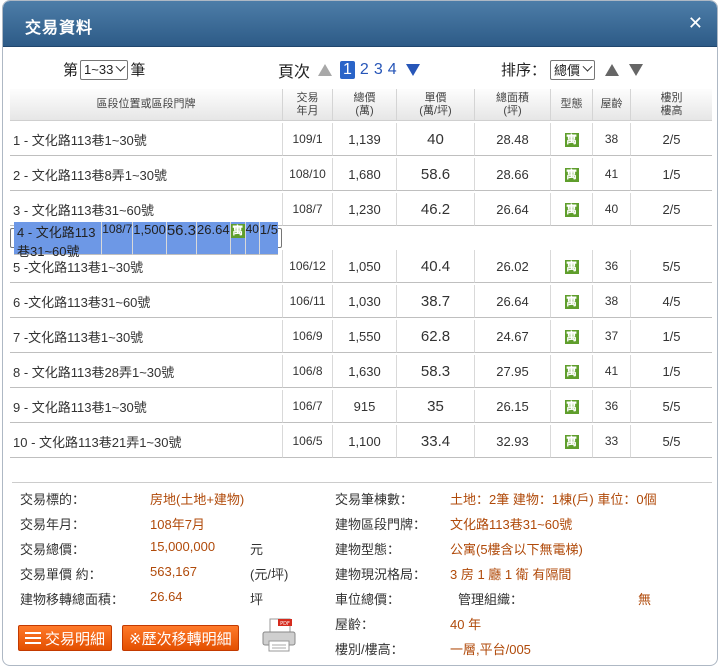  What do you see at coordinates (269, 574) in the screenshot?
I see `unitprice-unit: (元/坪)` at bounding box center [269, 574].